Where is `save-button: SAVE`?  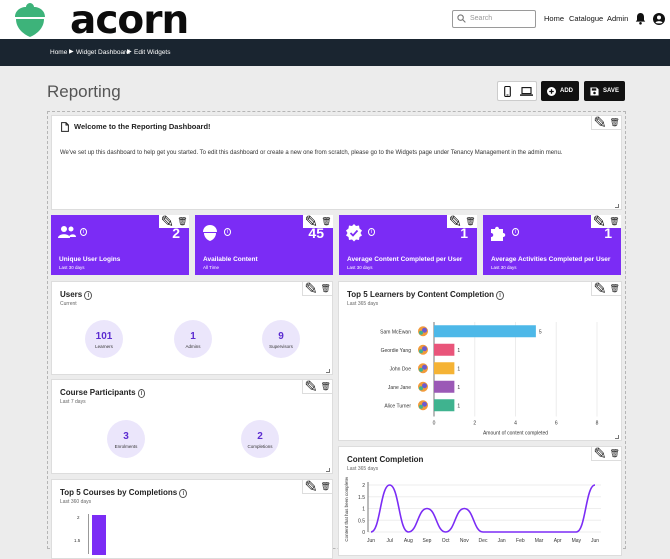 save-button: SAVE is located at coordinates (604, 91).